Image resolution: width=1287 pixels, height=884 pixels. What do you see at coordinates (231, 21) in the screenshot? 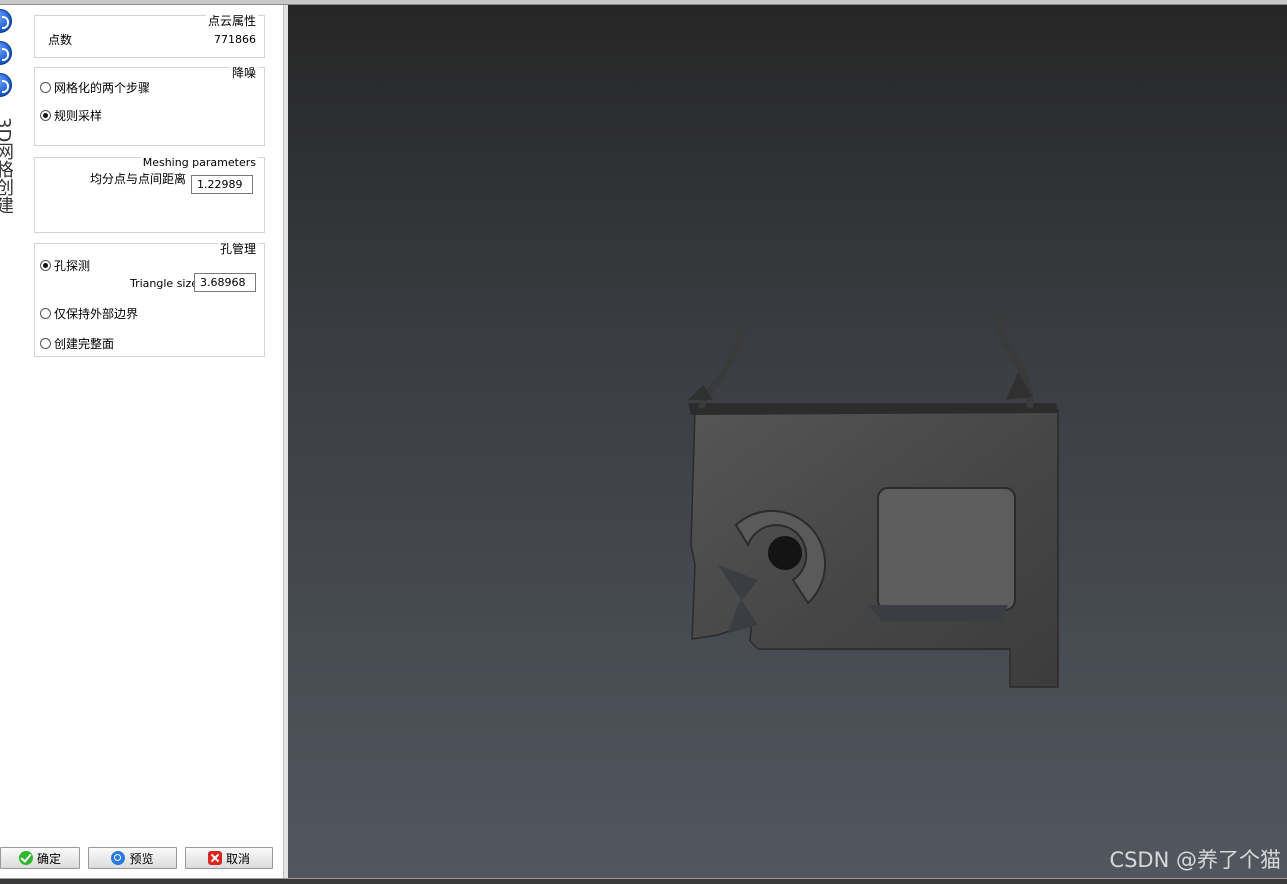
I see `pointcloud-group-title: 点云属性` at bounding box center [231, 21].